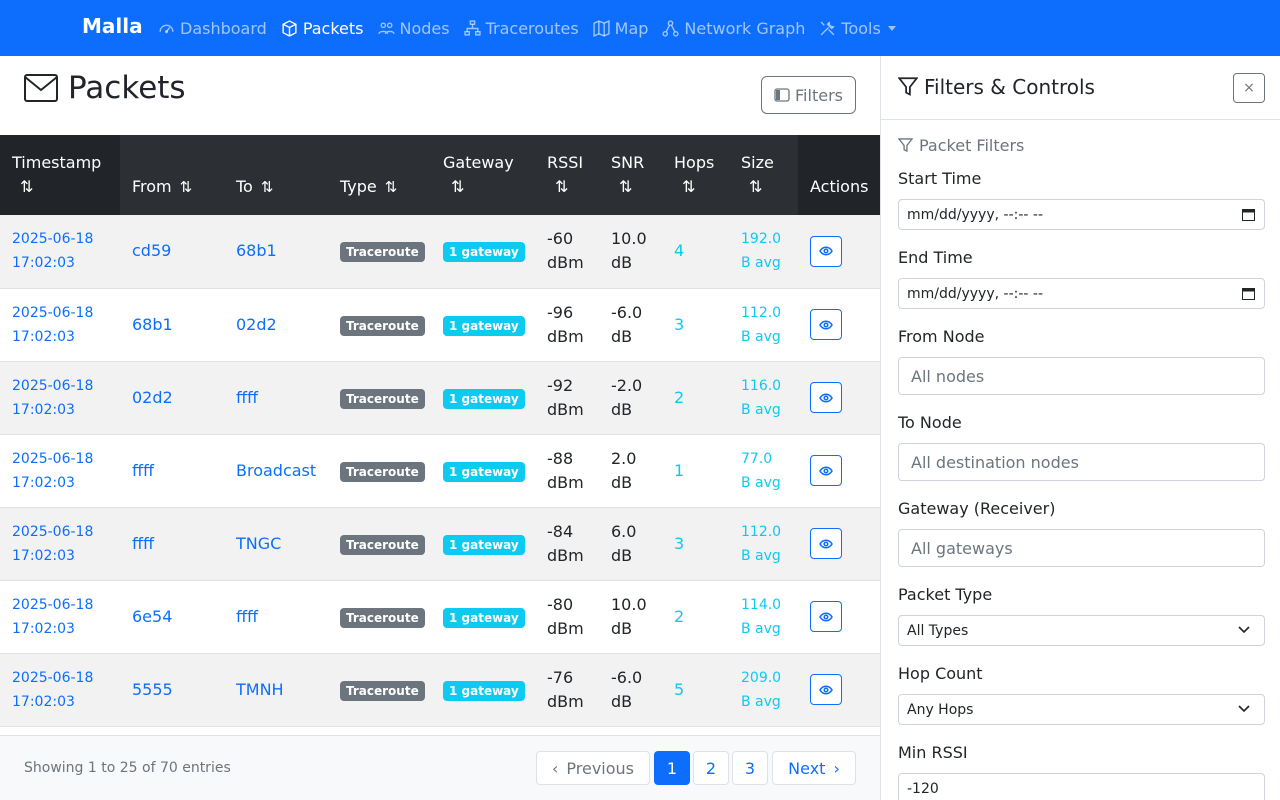 This screenshot has height=800, width=1280. Describe the element at coordinates (532, 28) in the screenshot. I see `nav-traceroutes-label: Traceroutes` at that location.